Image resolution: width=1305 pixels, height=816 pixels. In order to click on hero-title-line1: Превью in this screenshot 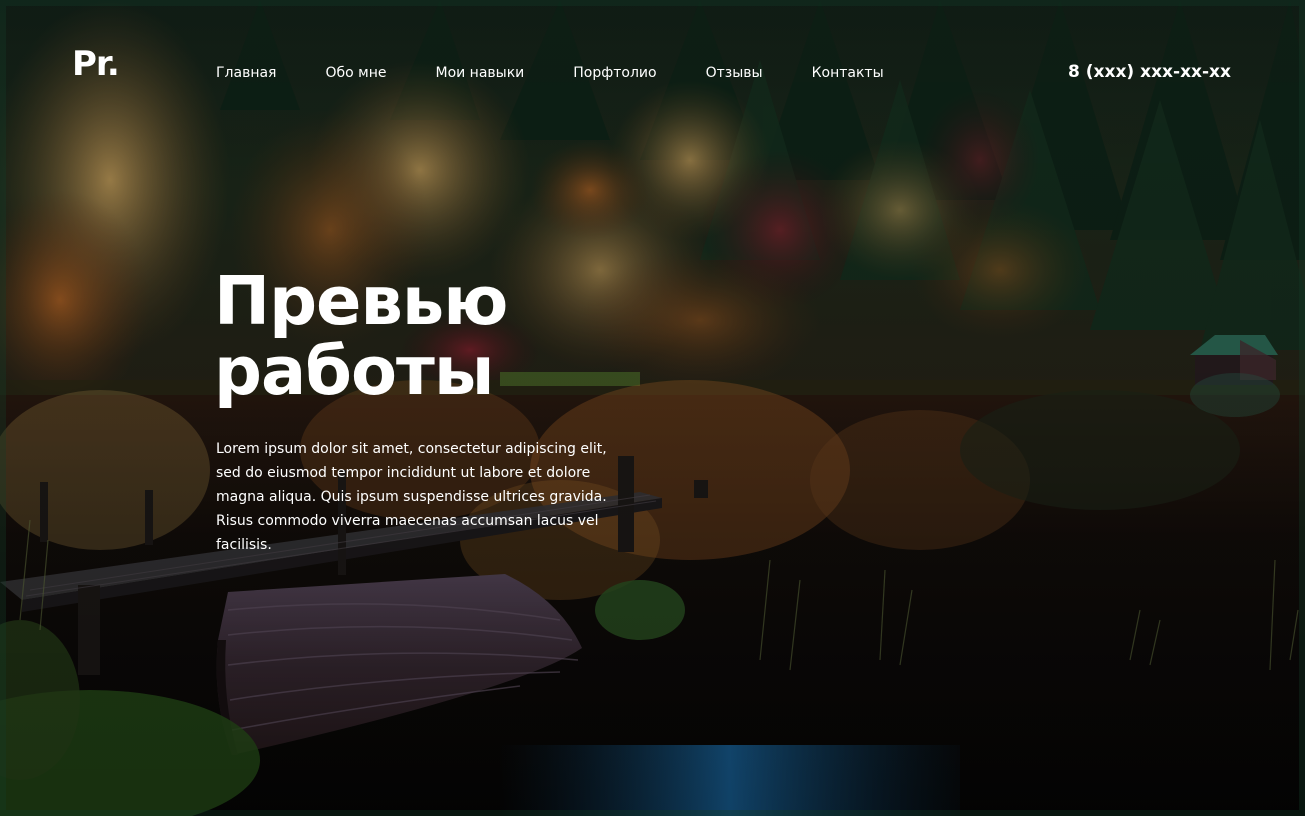, I will do `click(361, 301)`.